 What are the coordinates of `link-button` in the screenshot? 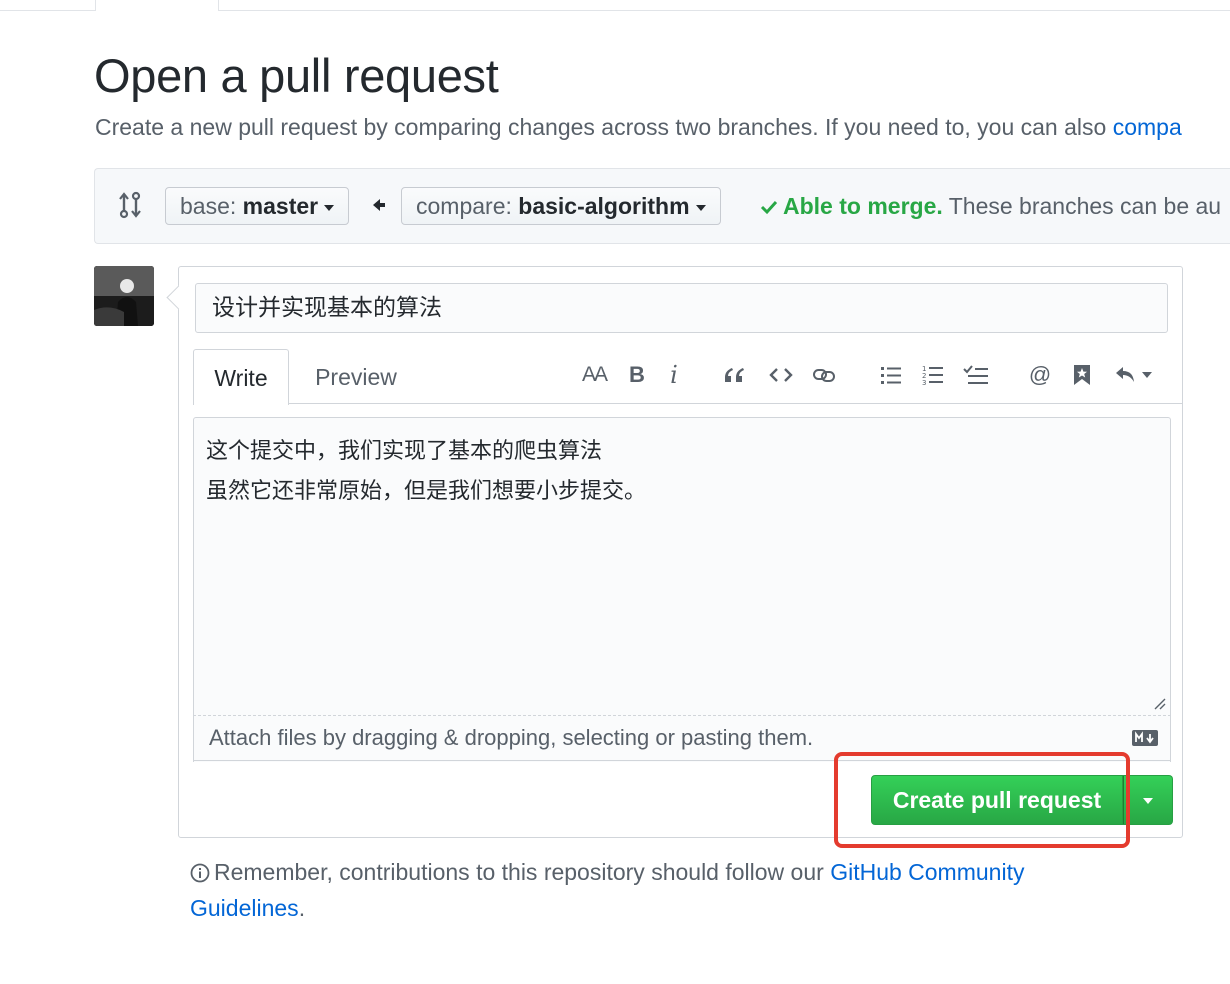 It's located at (824, 375).